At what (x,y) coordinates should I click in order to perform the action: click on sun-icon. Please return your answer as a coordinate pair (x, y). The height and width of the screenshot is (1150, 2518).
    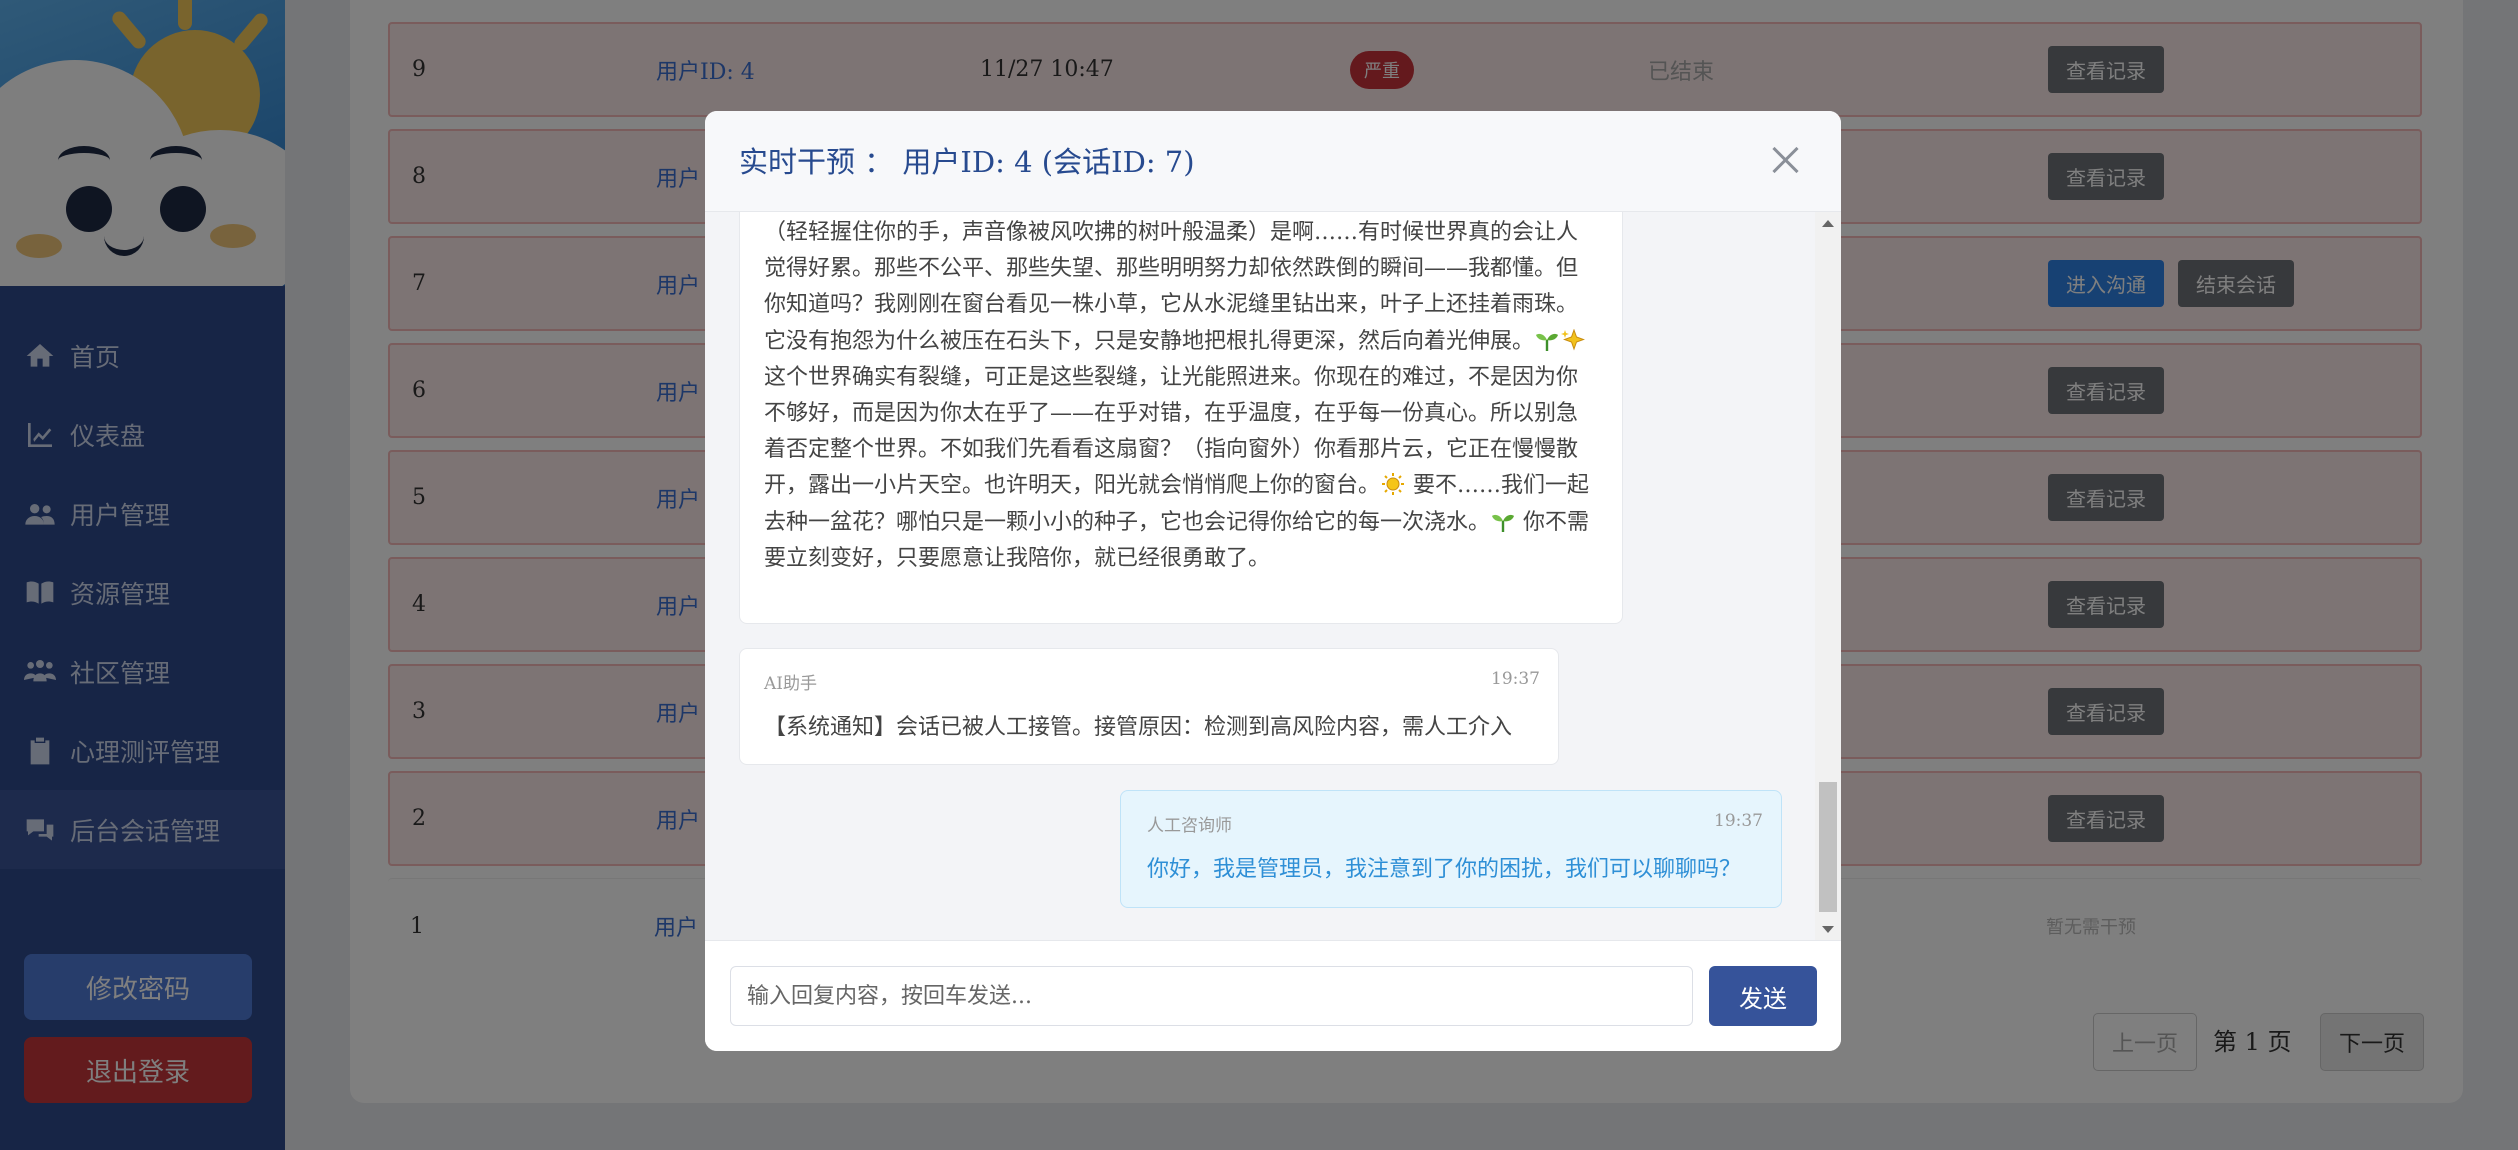
    Looking at the image, I should click on (1393, 484).